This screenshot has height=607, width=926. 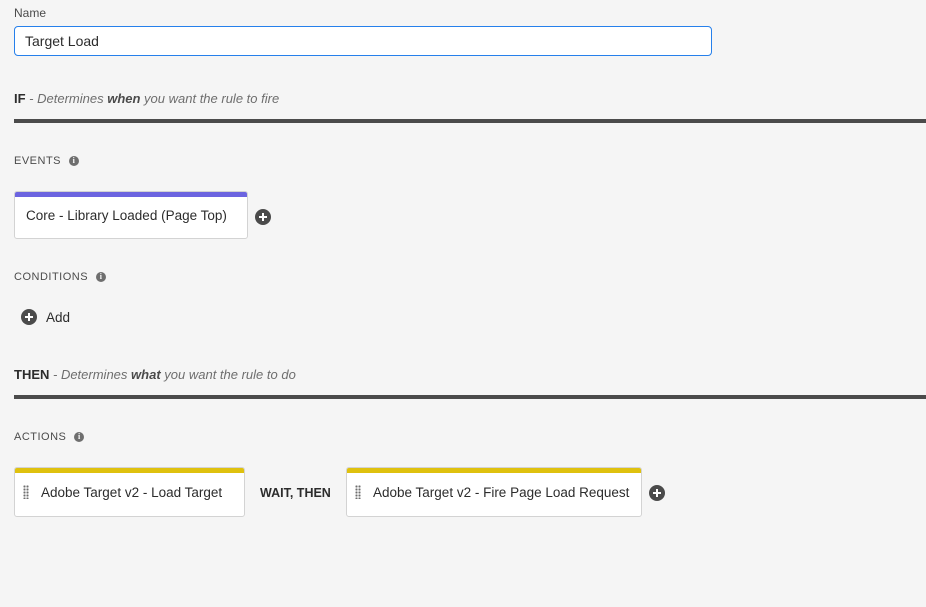 What do you see at coordinates (40, 437) in the screenshot?
I see `actions-label: ACTIONS` at bounding box center [40, 437].